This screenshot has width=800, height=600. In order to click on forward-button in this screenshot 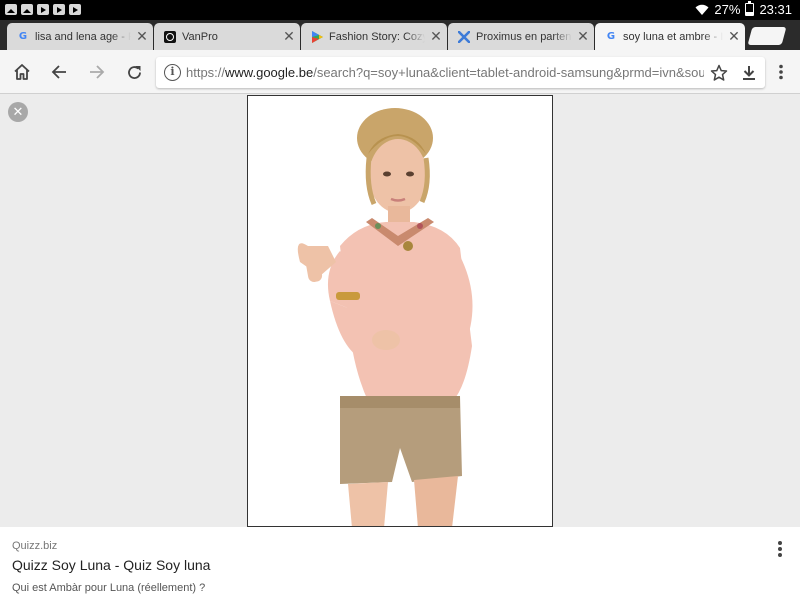, I will do `click(97, 72)`.